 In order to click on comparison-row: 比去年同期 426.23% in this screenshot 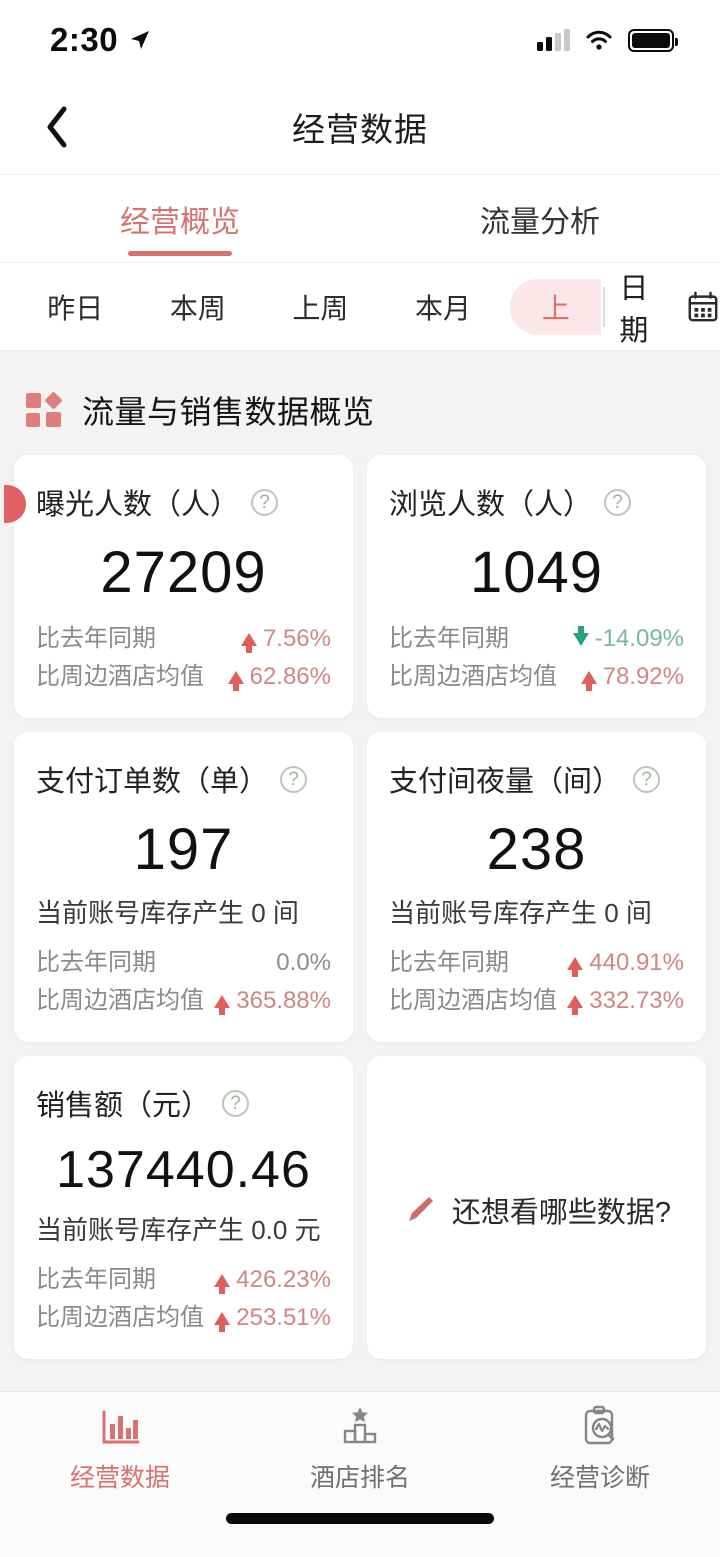, I will do `click(183, 1280)`.